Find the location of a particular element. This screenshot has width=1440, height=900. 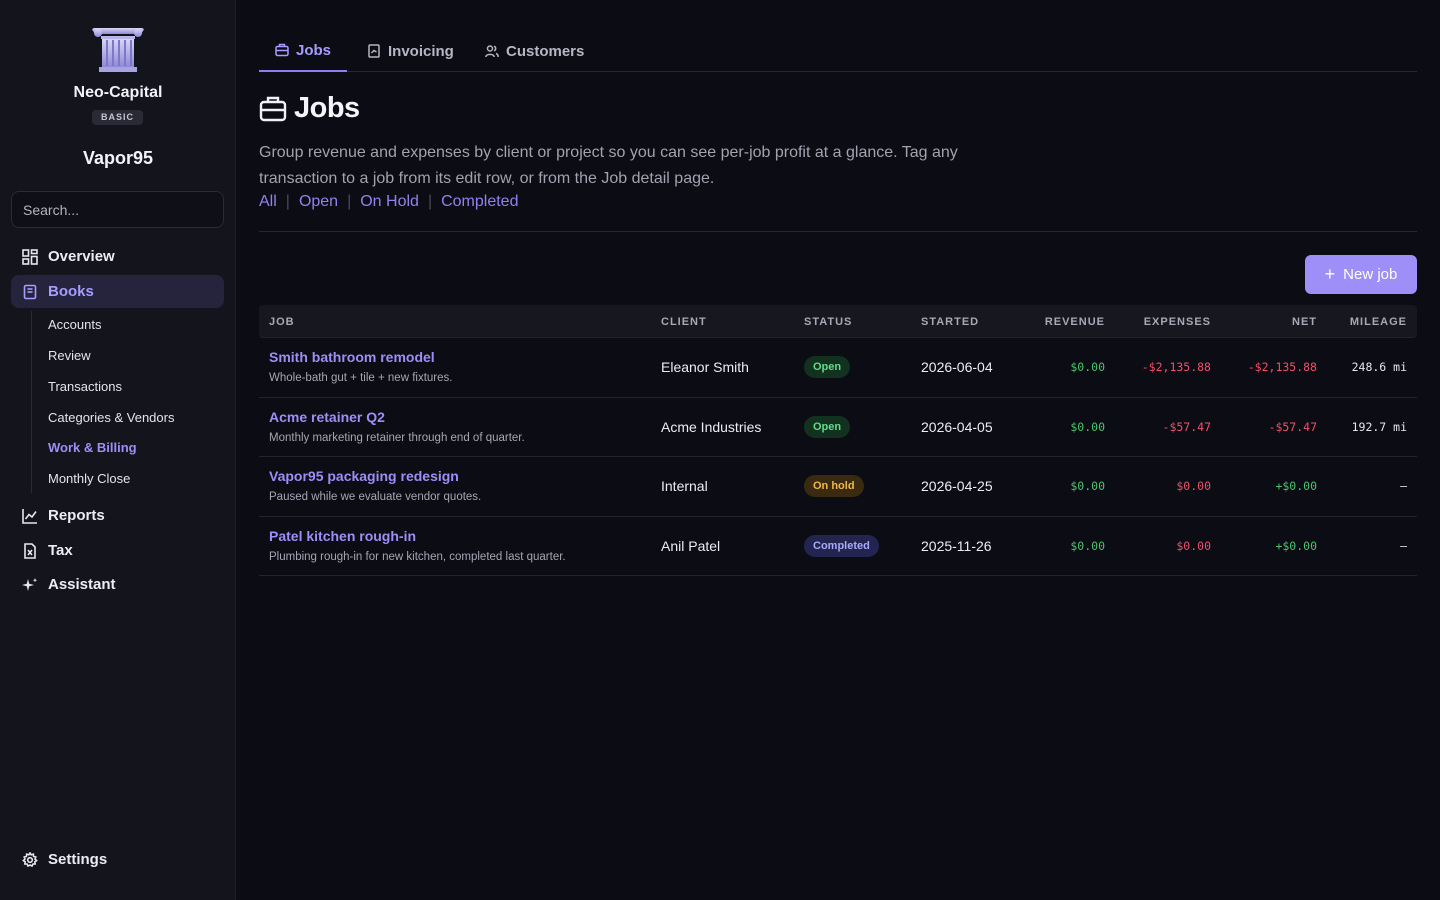

header-expenses: EXPENSES is located at coordinates (1177, 322).